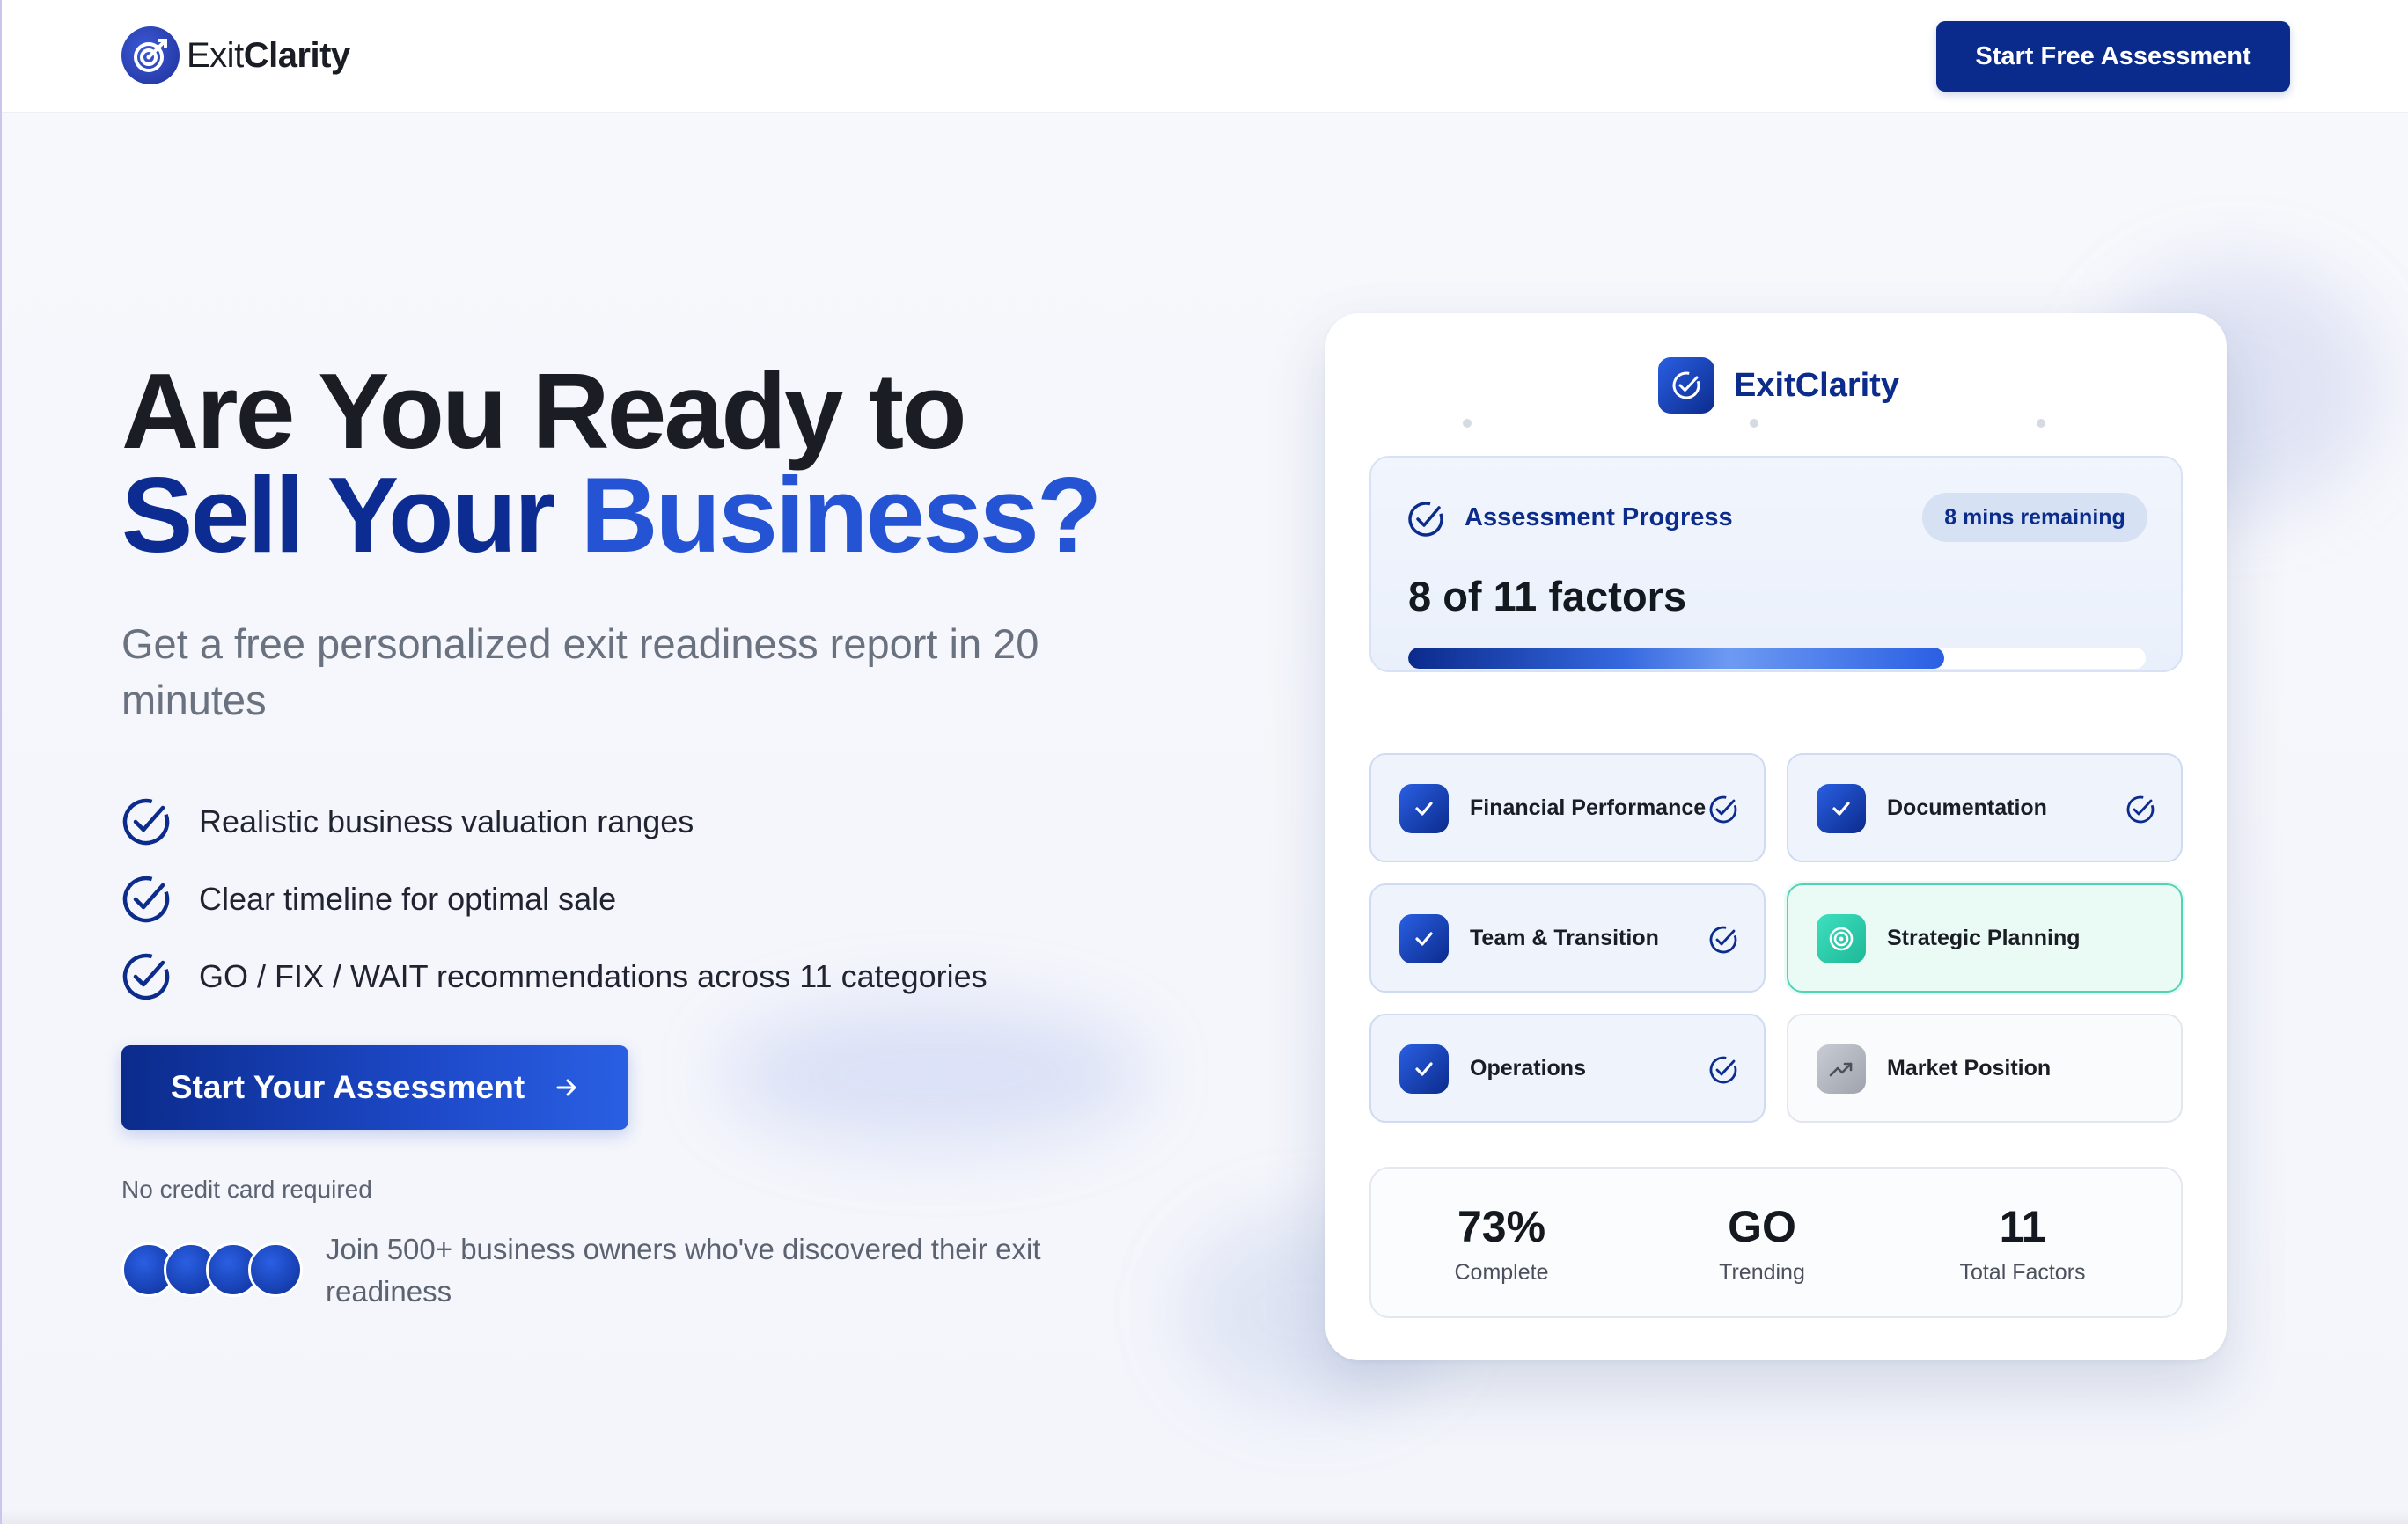 The image size is (2408, 1524). Describe the element at coordinates (150, 55) in the screenshot. I see `target-logo-icon` at that location.